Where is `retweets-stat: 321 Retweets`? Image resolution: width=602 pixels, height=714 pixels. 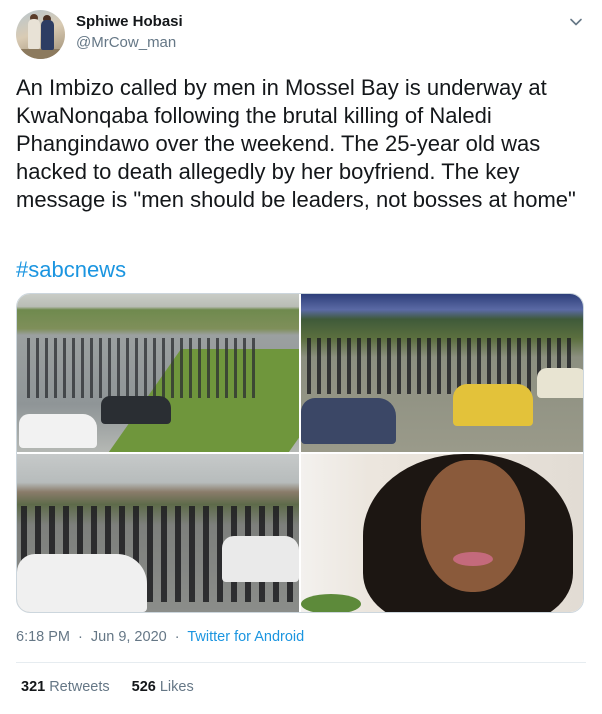 retweets-stat: 321 Retweets is located at coordinates (65, 687).